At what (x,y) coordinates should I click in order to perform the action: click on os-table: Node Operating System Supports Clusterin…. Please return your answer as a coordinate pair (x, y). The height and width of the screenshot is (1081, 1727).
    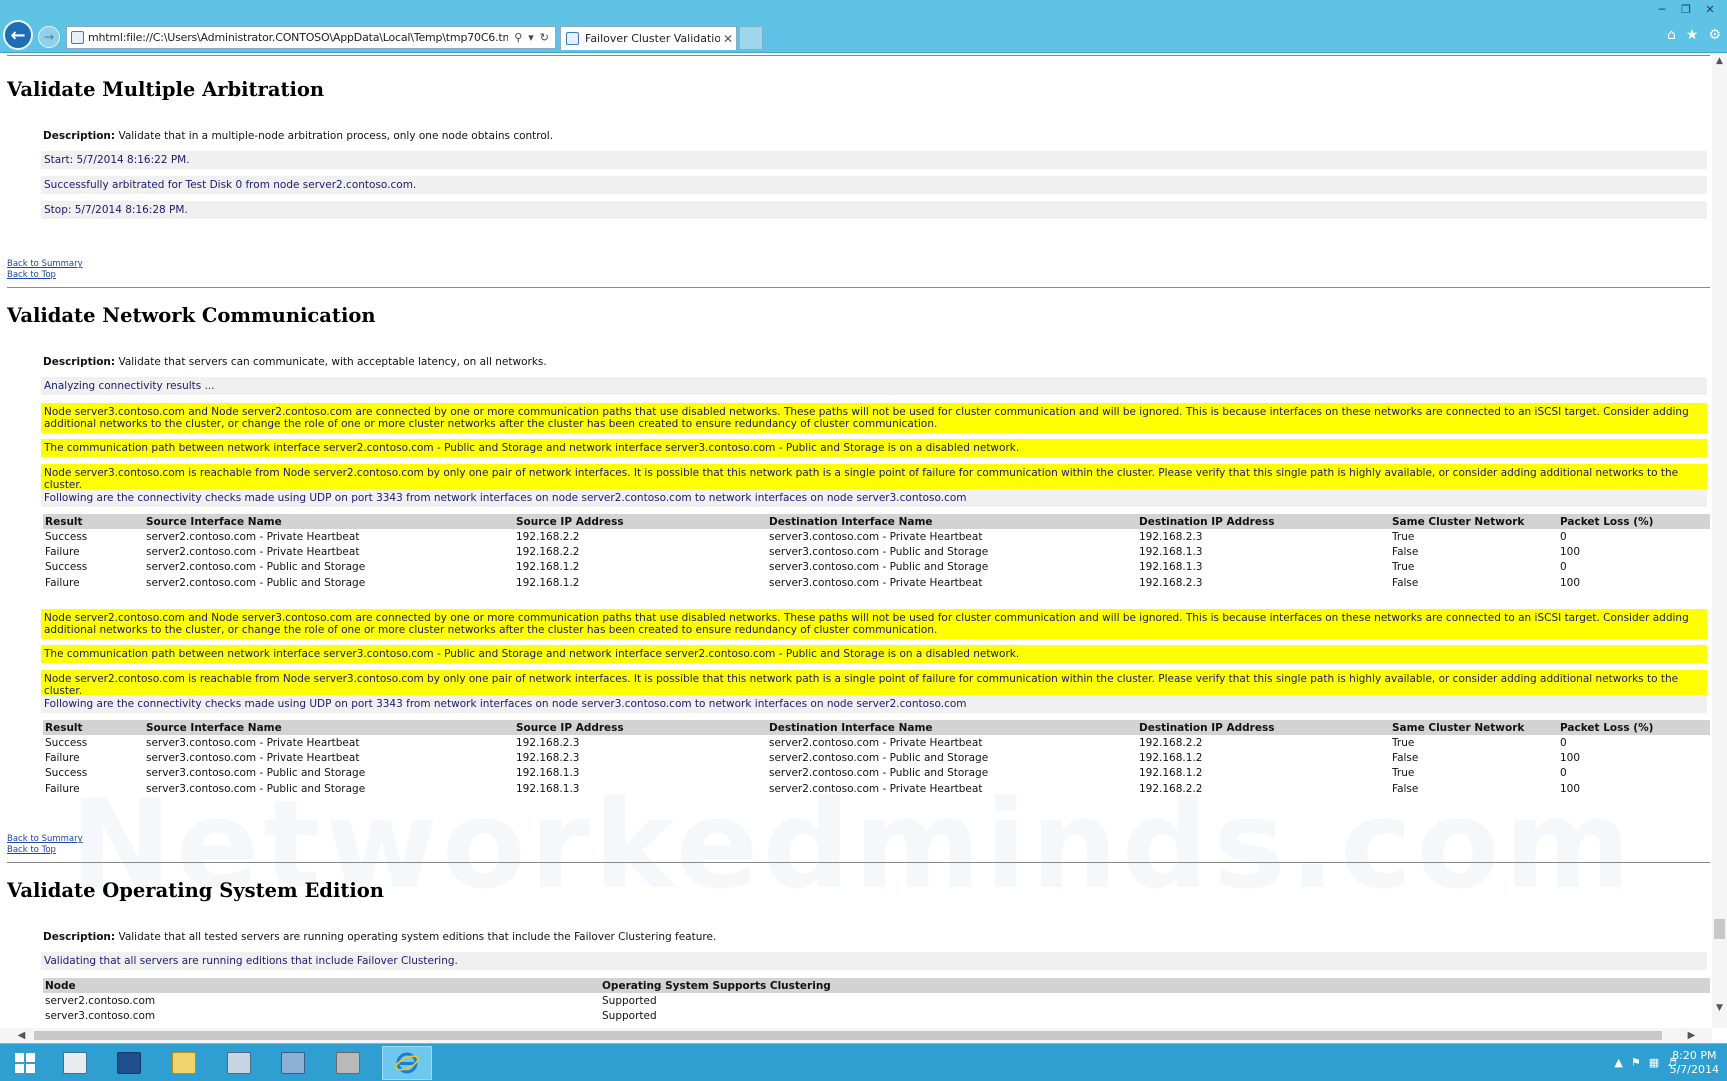
    Looking at the image, I should click on (876, 1001).